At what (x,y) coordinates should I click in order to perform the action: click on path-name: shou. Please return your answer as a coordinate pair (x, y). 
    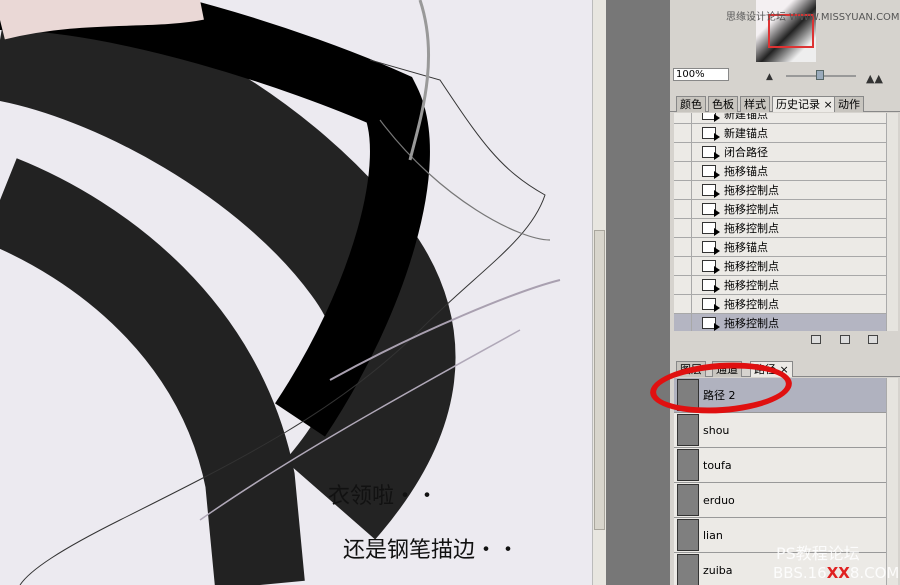
    Looking at the image, I should click on (716, 430).